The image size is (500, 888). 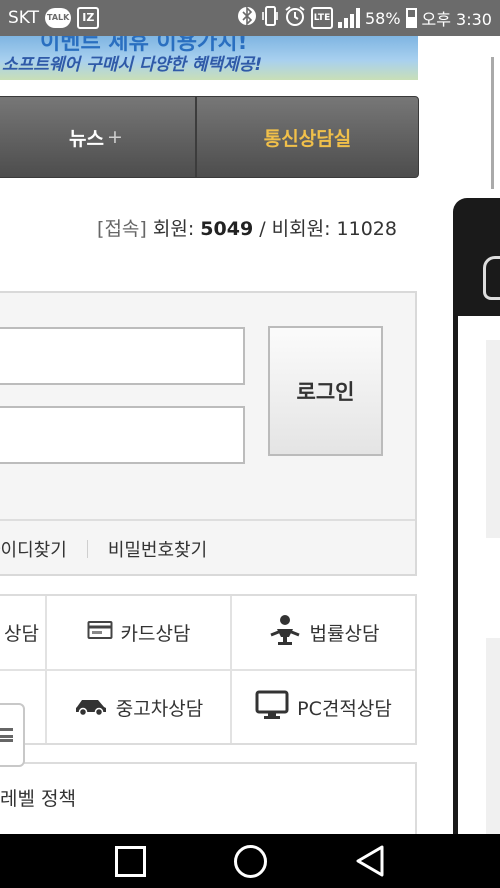 What do you see at coordinates (38, 799) in the screenshot?
I see `level-policy-label: 레벨 정책` at bounding box center [38, 799].